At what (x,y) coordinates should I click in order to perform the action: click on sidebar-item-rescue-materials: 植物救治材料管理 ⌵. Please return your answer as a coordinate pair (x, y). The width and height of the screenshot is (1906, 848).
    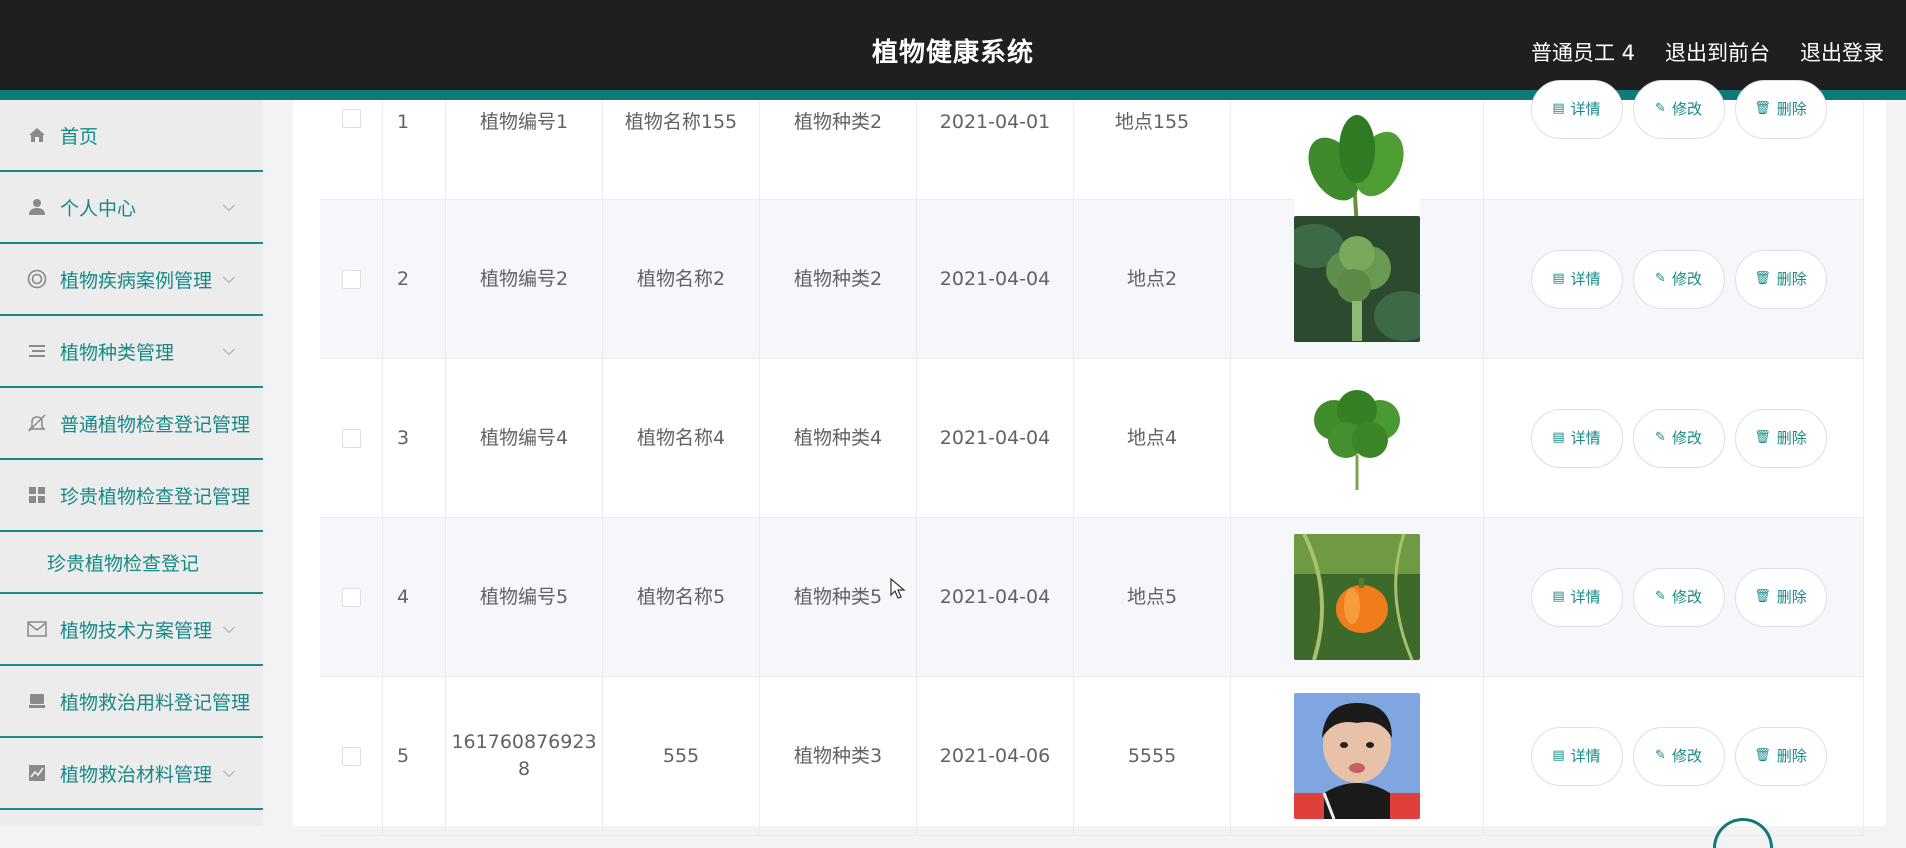
    Looking at the image, I should click on (131, 774).